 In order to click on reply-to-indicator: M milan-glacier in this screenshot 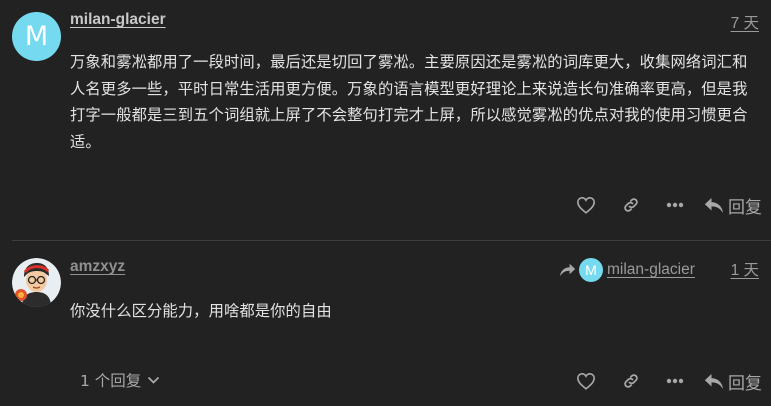, I will do `click(627, 270)`.